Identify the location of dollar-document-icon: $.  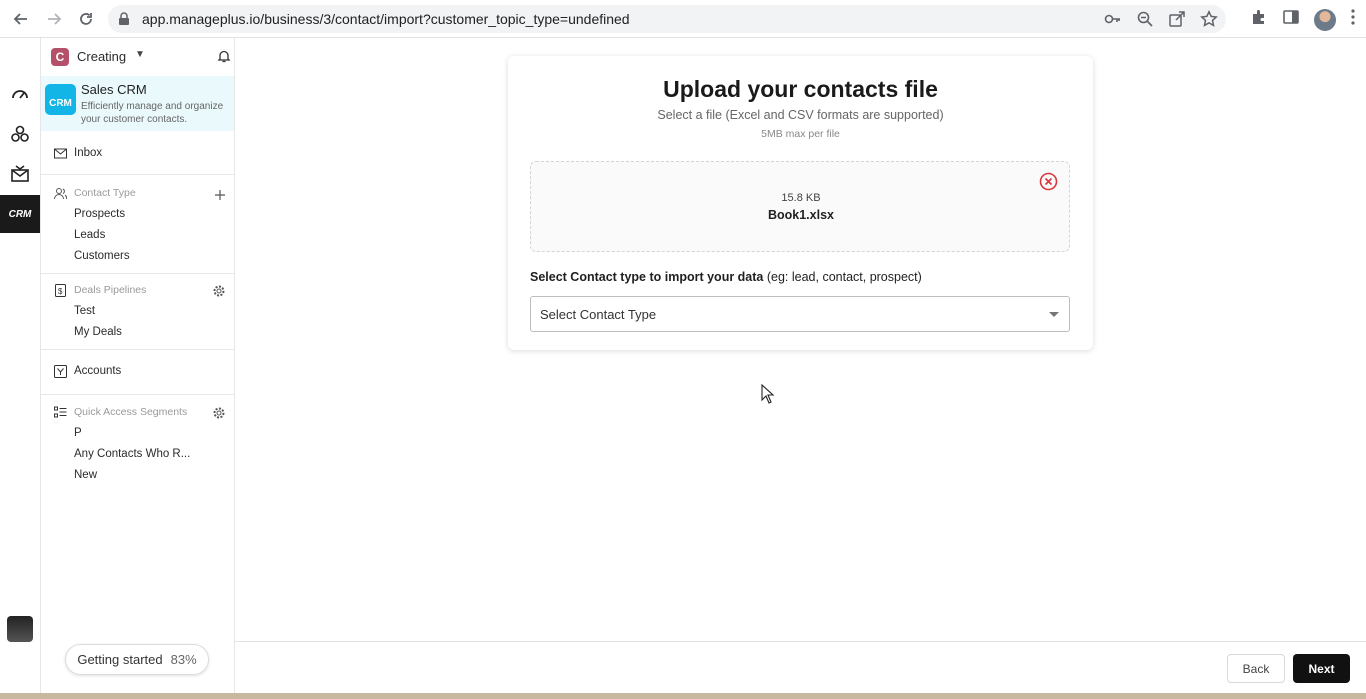
(60, 293).